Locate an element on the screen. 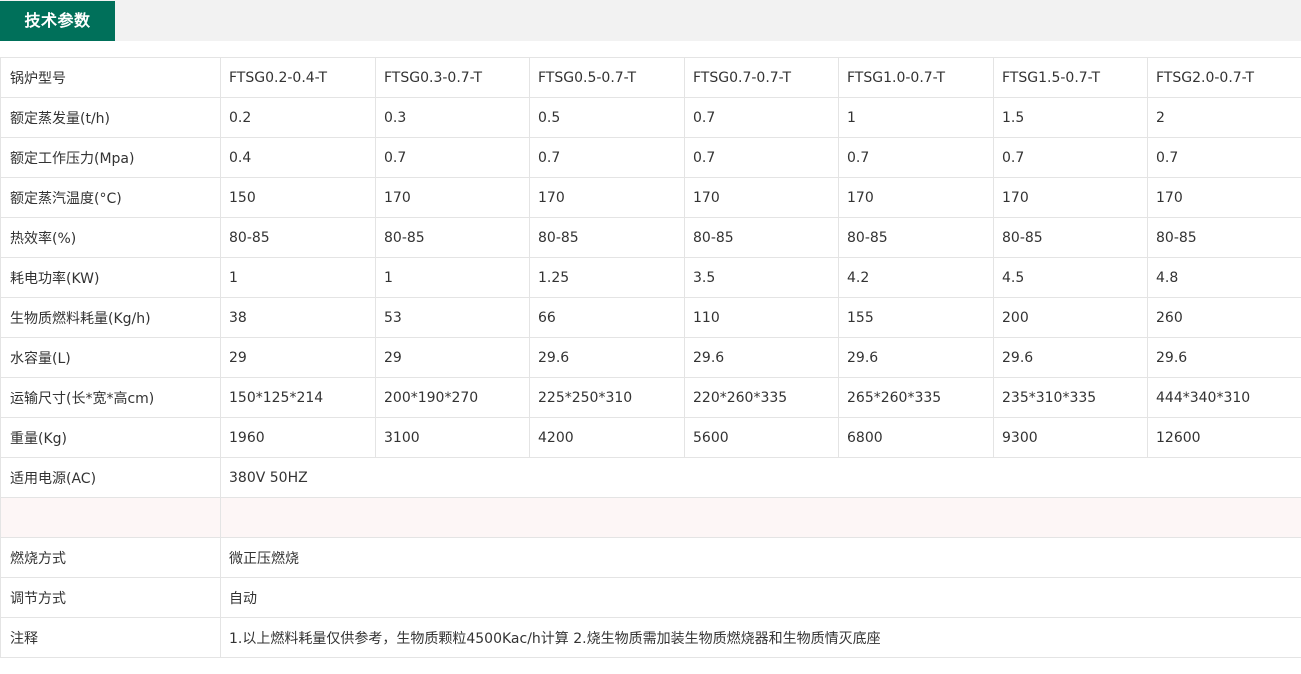 The image size is (1301, 674). row-label: 生物质燃料耗量(Kg/h) is located at coordinates (110, 317).